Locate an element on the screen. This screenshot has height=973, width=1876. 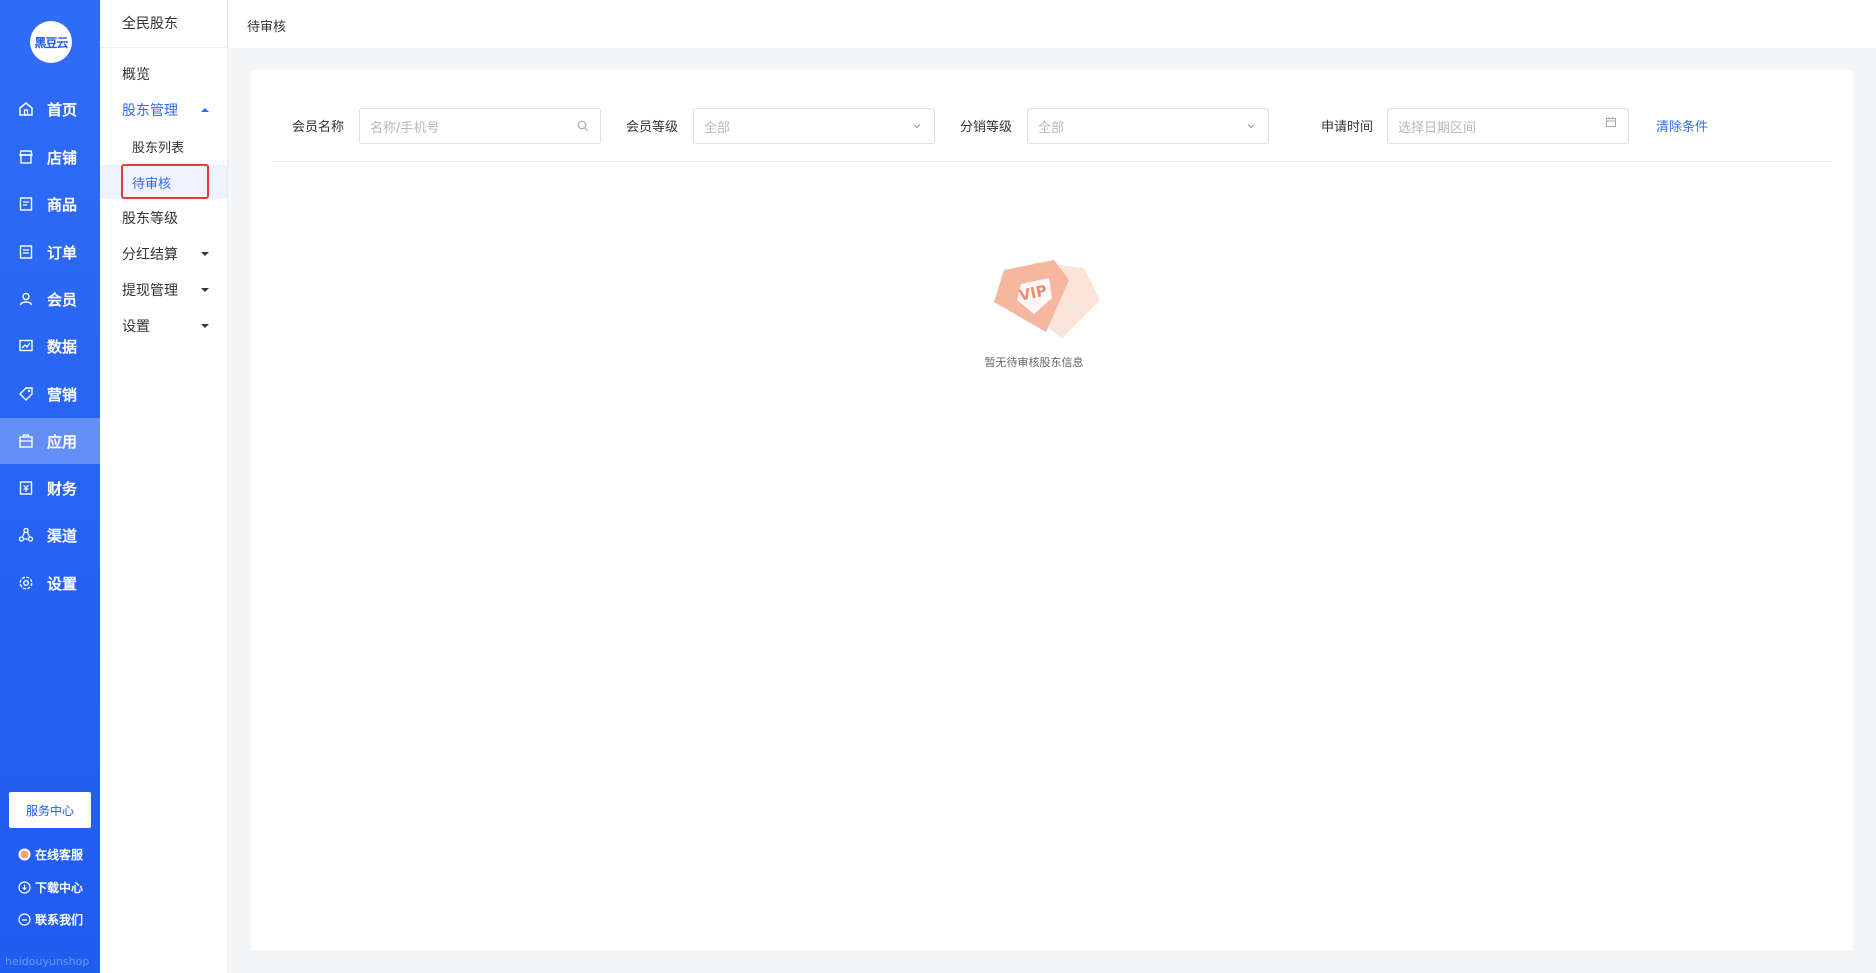
download-center-link: 下载中心 is located at coordinates (50, 887).